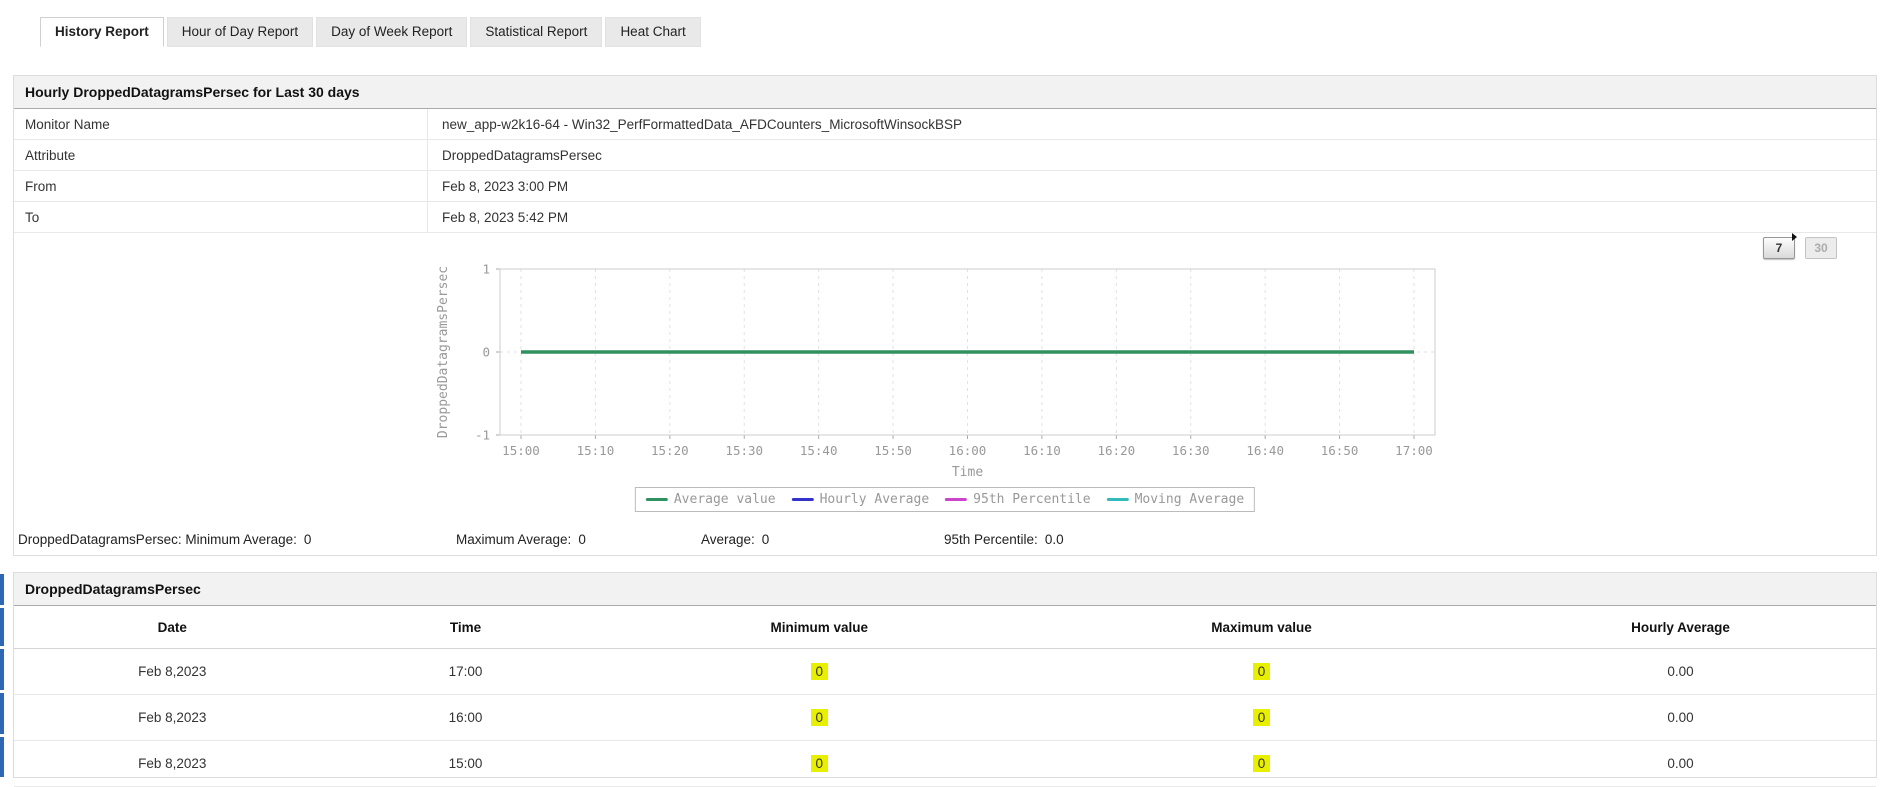 This screenshot has height=787, width=1890. Describe the element at coordinates (505, 217) in the screenshot. I see `info-value: Feb 8, 2023 5:42 PM` at that location.